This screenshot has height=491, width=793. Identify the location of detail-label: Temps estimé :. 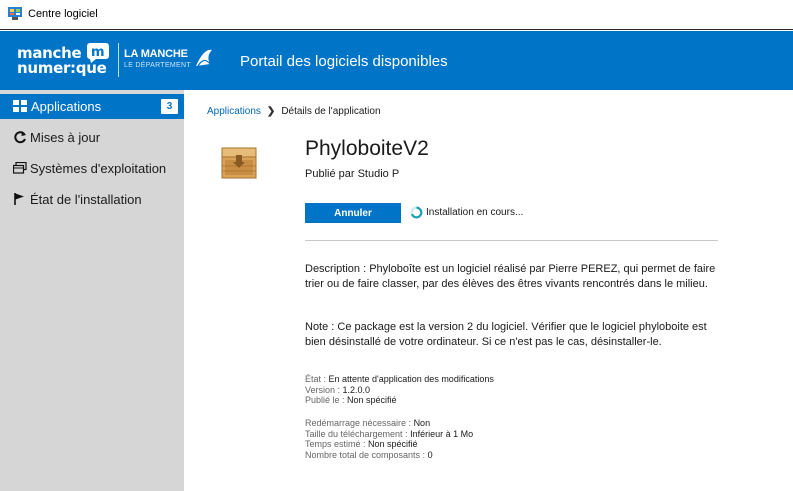
(337, 444).